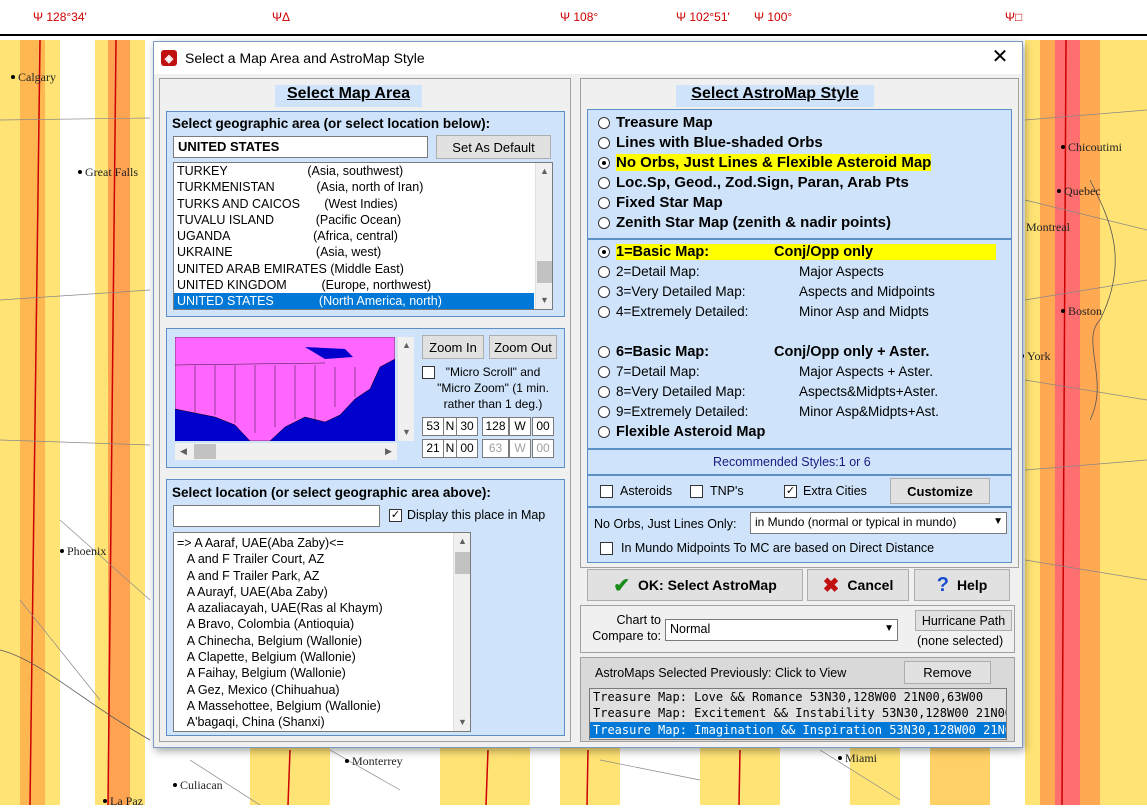  What do you see at coordinates (963, 620) in the screenshot?
I see `hurricane-path-button: Hurricane Path` at bounding box center [963, 620].